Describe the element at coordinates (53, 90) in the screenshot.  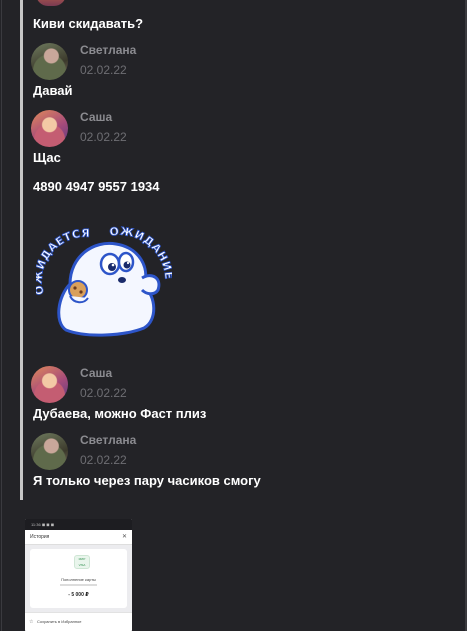
I see `message-text: Давай` at that location.